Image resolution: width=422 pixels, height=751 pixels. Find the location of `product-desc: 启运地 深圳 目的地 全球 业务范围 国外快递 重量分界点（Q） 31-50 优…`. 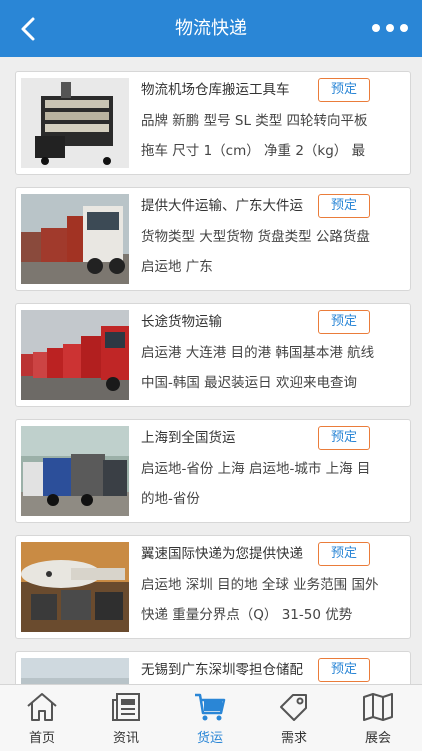

product-desc: 启运地 深圳 目的地 全球 业务范围 国外快递 重量分界点（Q） 31-50 优… is located at coordinates (260, 600).